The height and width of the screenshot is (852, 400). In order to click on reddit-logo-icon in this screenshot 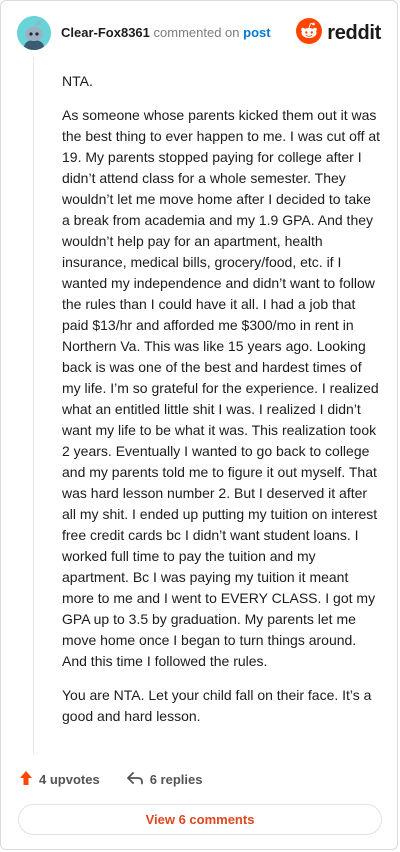, I will do `click(309, 33)`.